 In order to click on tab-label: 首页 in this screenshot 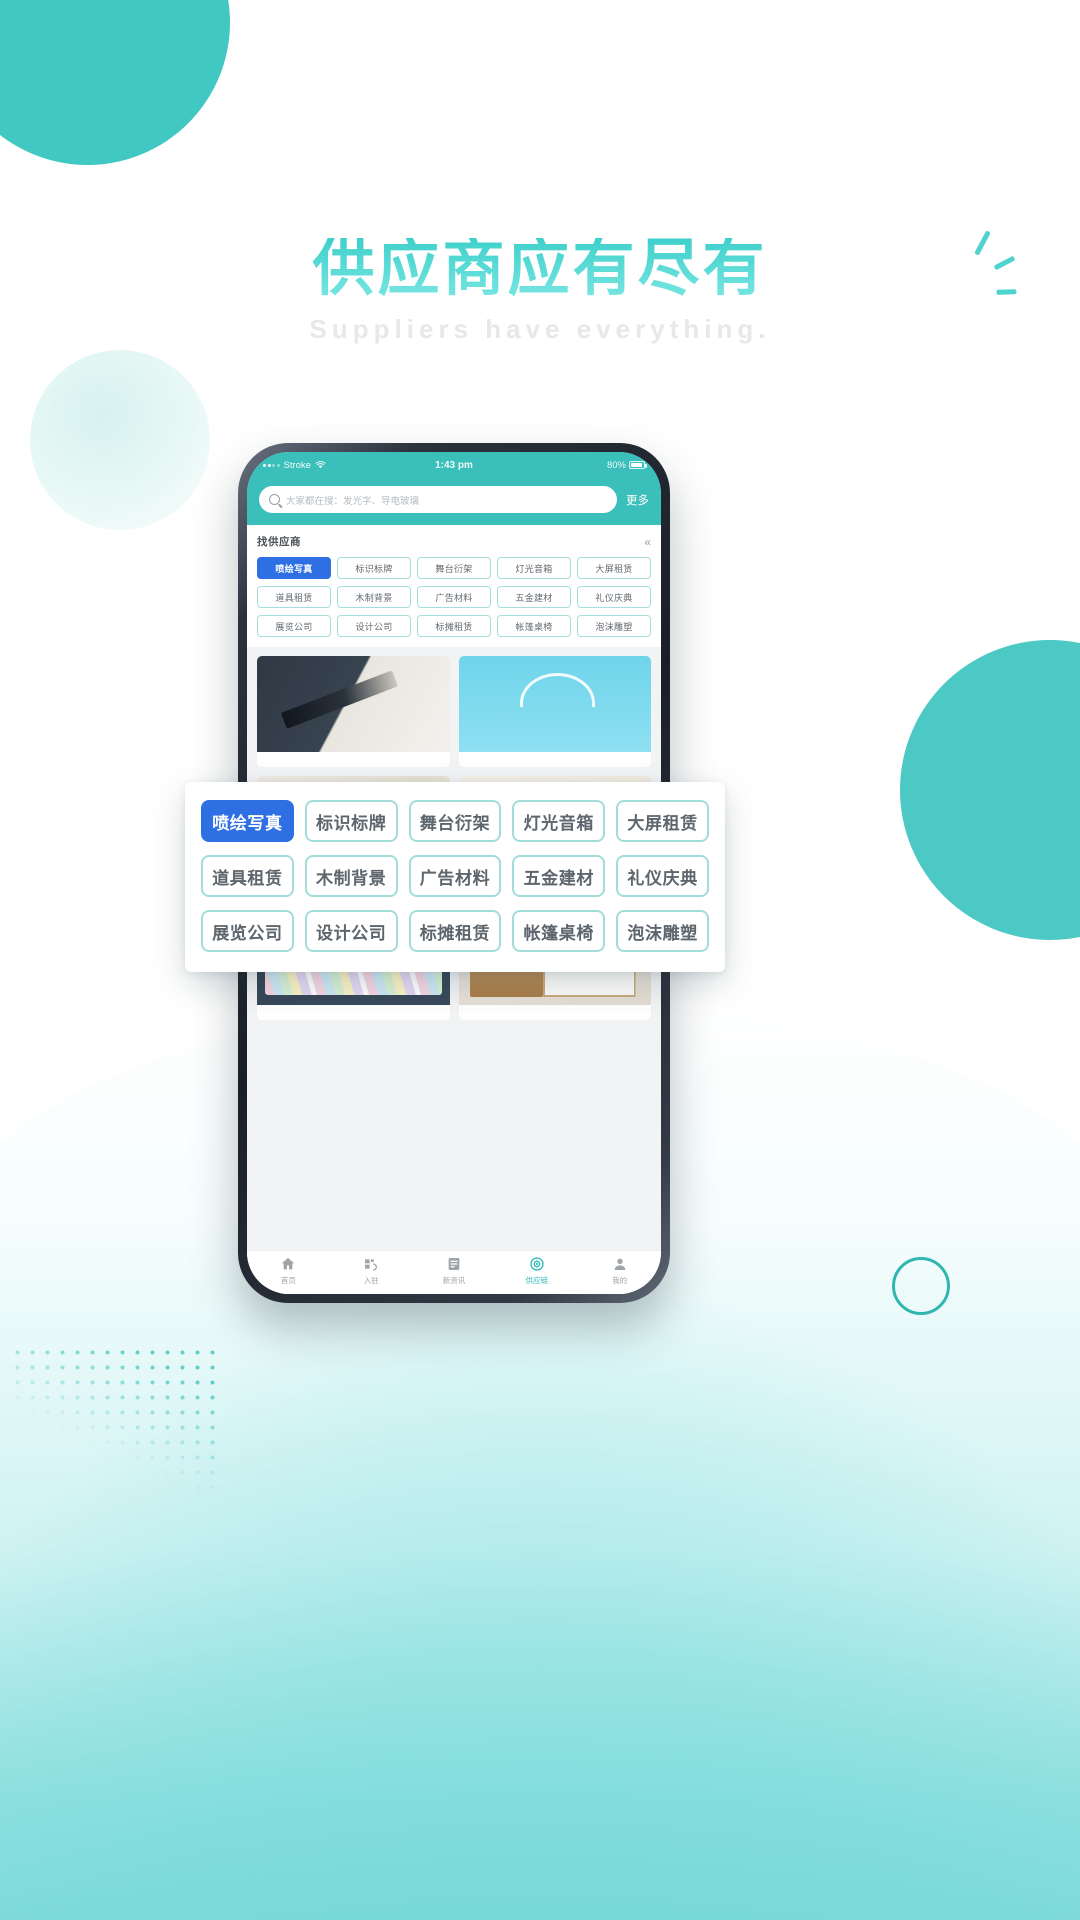, I will do `click(288, 1280)`.